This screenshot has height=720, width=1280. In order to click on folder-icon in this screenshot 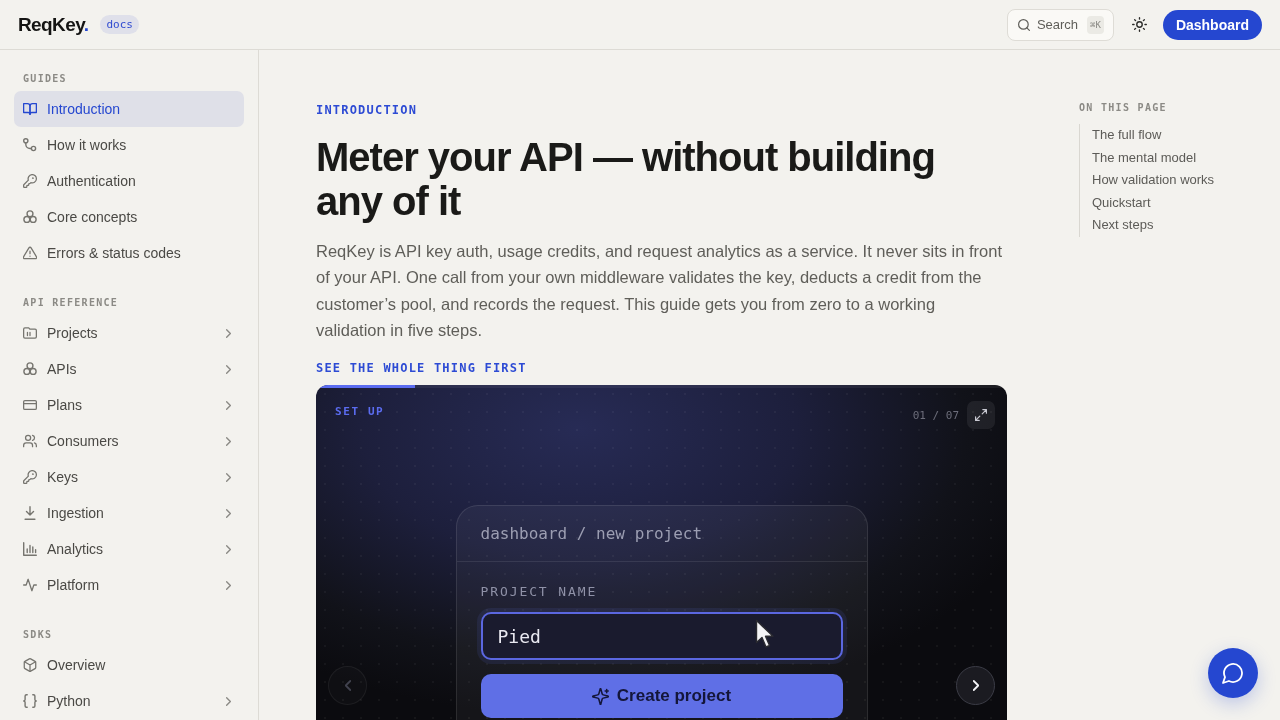, I will do `click(30, 333)`.